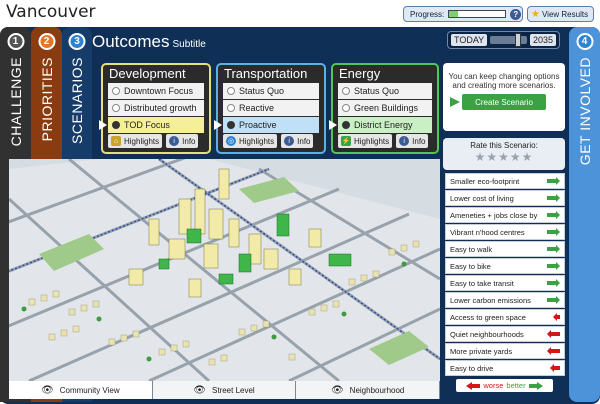 This screenshot has height=404, width=600. Describe the element at coordinates (469, 40) in the screenshot. I see `today-label: TODAY` at that location.